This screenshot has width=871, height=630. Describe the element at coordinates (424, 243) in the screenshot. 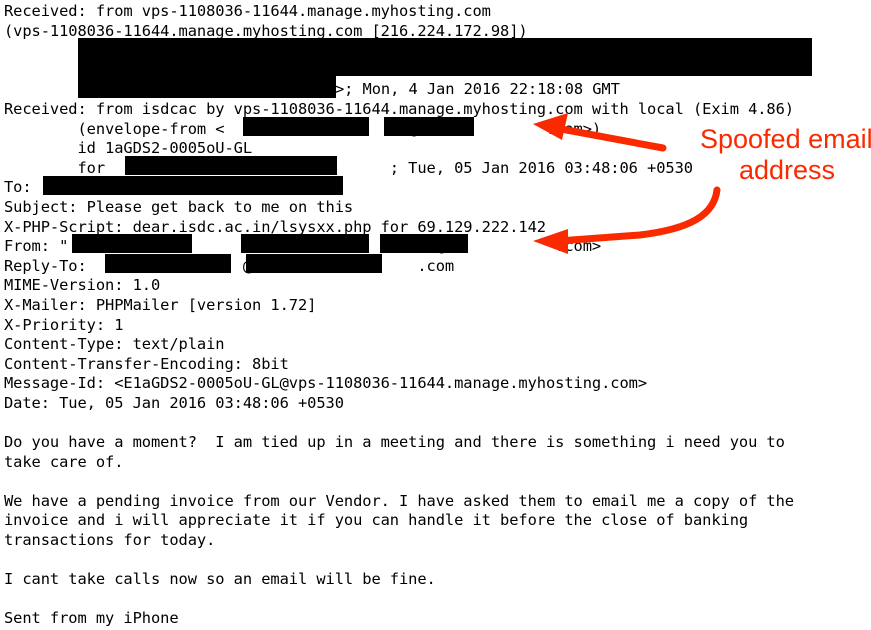

I see `redaction-bar-from-domain` at that location.